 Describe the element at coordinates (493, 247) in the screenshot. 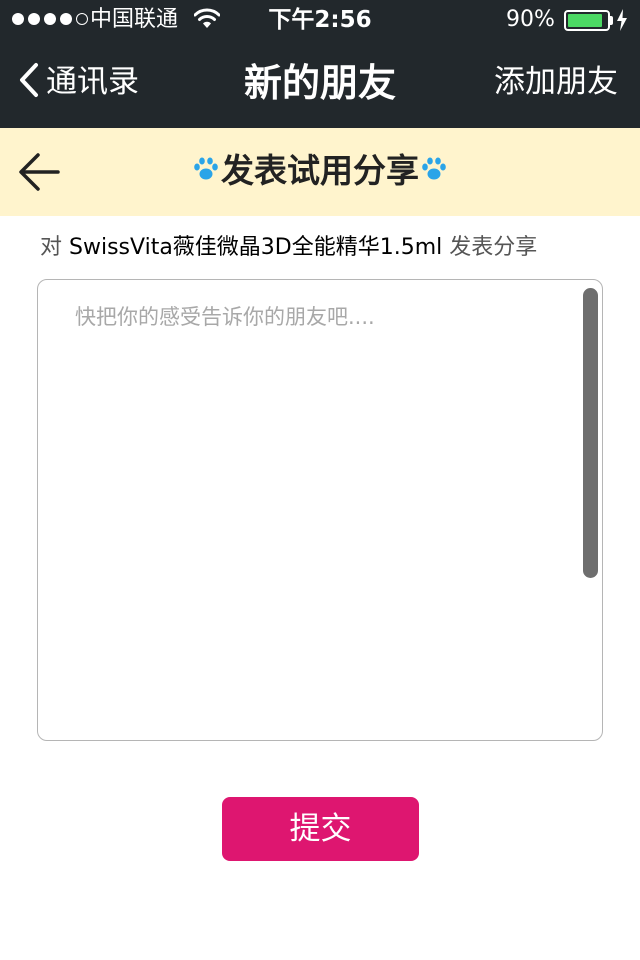

I see `subject-suffix: 发表分享` at that location.